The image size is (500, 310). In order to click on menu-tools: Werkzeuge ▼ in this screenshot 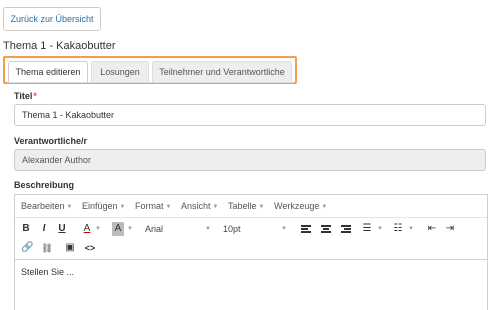, I will do `click(300, 206)`.